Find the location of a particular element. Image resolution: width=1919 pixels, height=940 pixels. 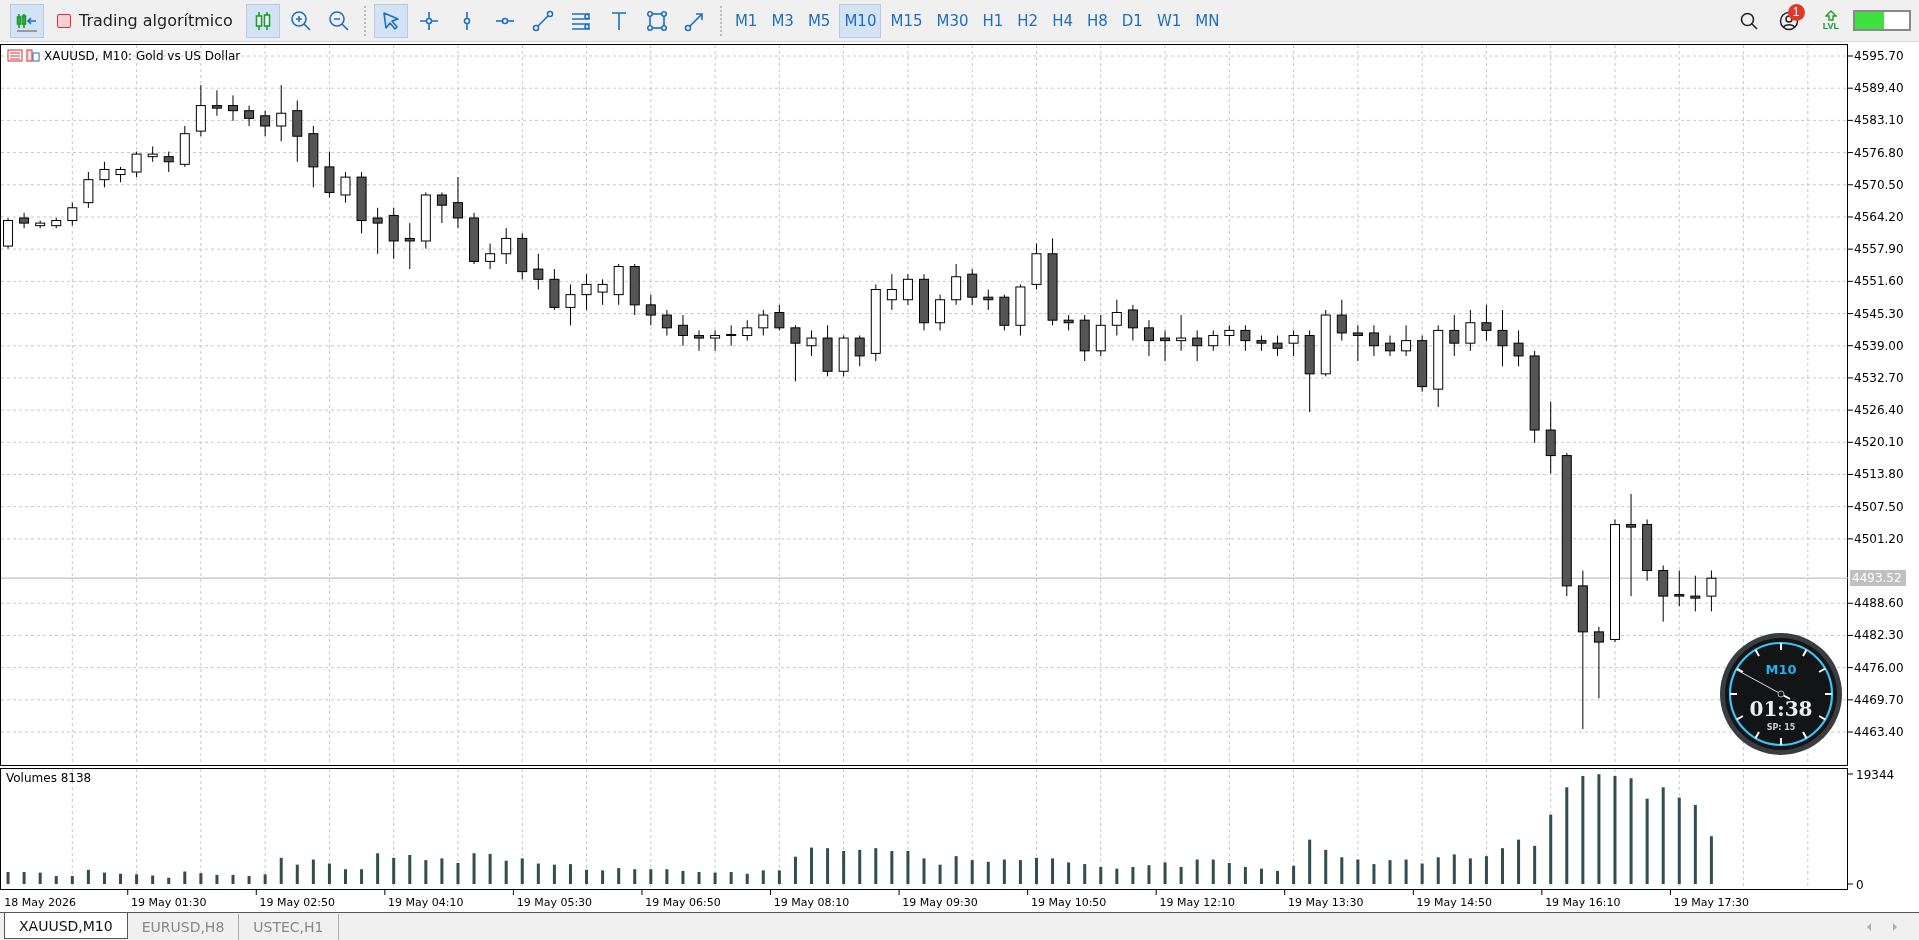

price-axis-label: 4482.30 is located at coordinates (1879, 635).